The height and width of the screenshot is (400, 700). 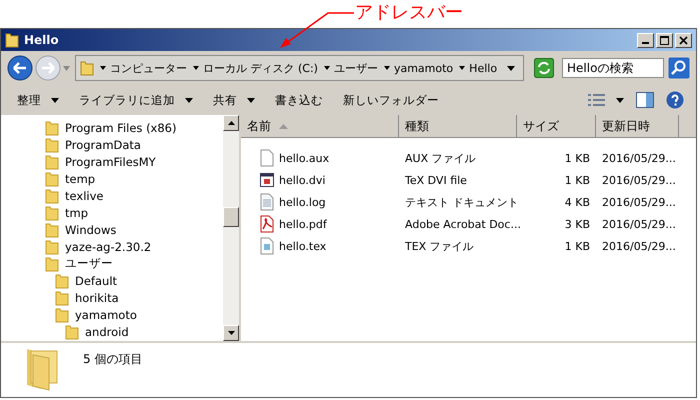 What do you see at coordinates (544, 68) in the screenshot?
I see `refresh-button` at bounding box center [544, 68].